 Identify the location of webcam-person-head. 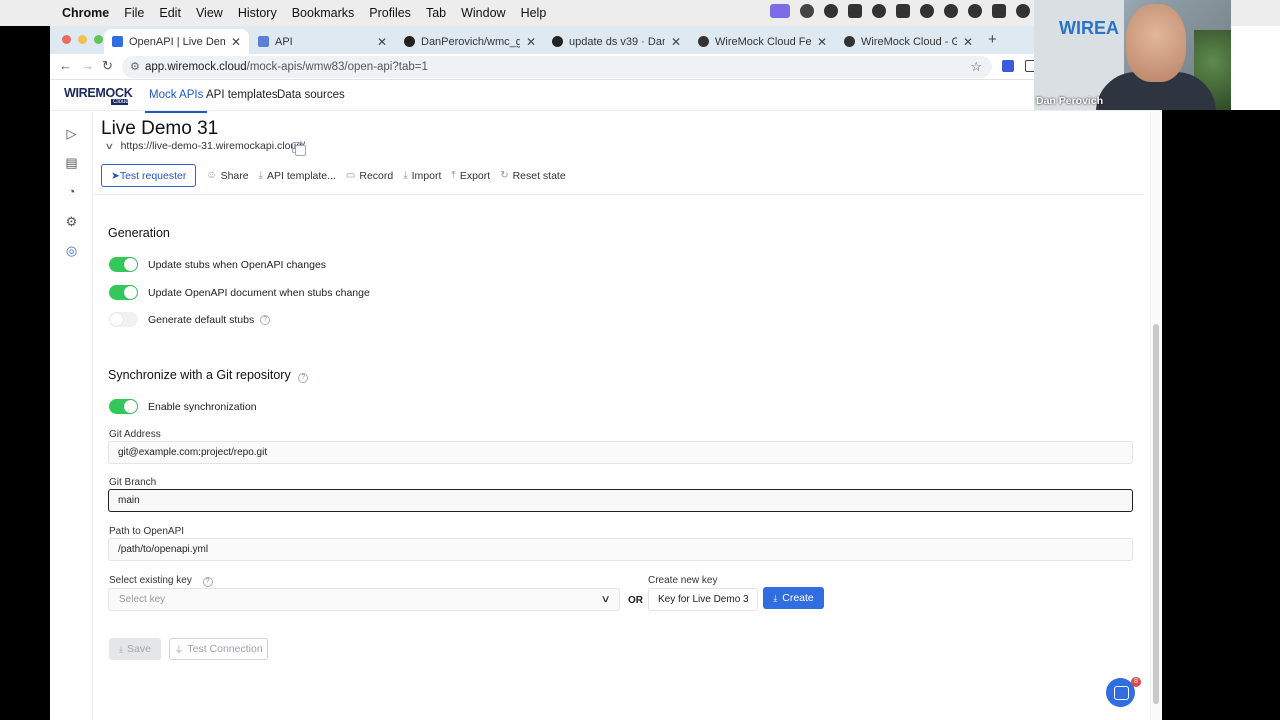
(1156, 43).